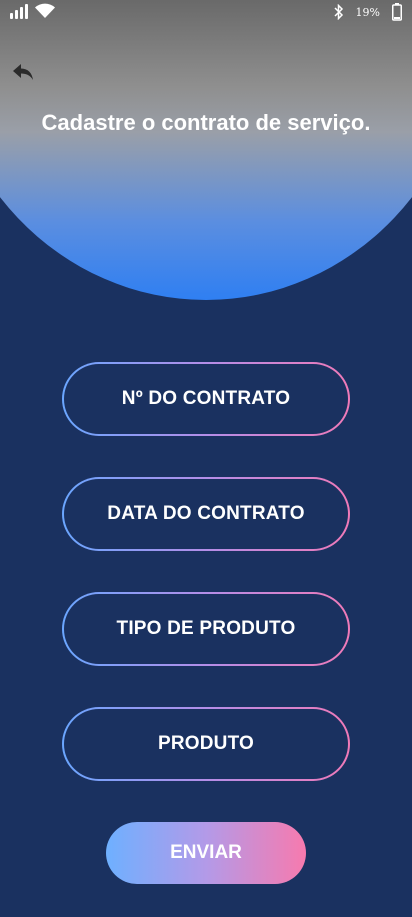 This screenshot has width=412, height=917. I want to click on contract-number-button: Nº DO CONTRATO, so click(206, 399).